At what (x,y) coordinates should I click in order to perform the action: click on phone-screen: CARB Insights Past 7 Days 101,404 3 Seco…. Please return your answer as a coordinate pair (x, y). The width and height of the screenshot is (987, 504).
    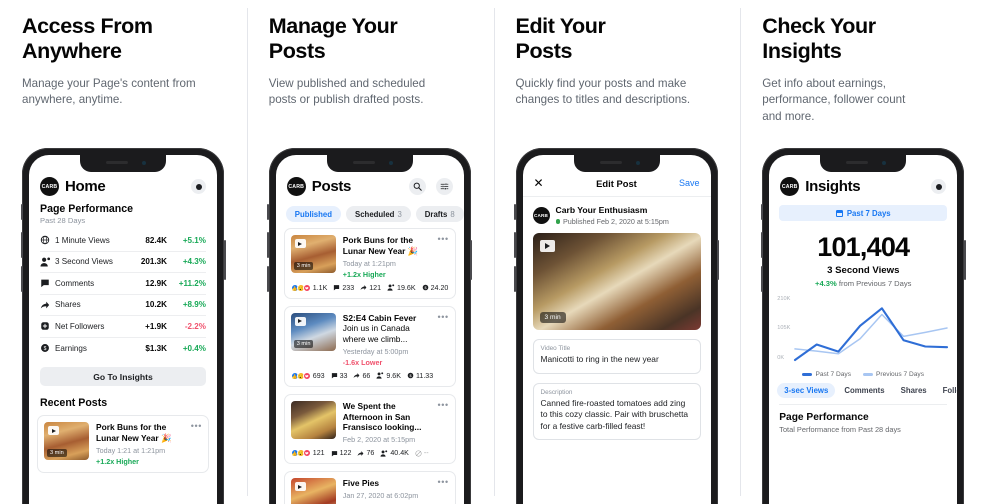
    Looking at the image, I should click on (863, 329).